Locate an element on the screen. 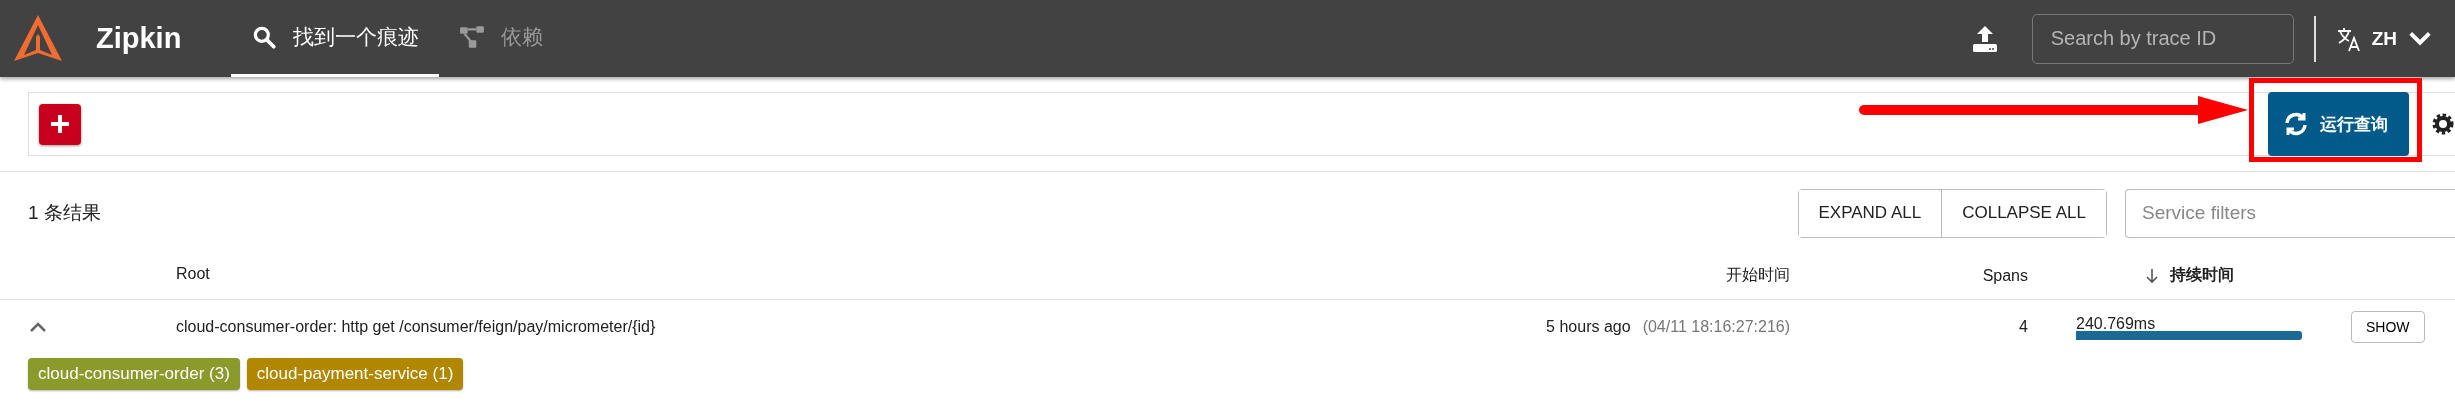  plus-icon is located at coordinates (60, 124).